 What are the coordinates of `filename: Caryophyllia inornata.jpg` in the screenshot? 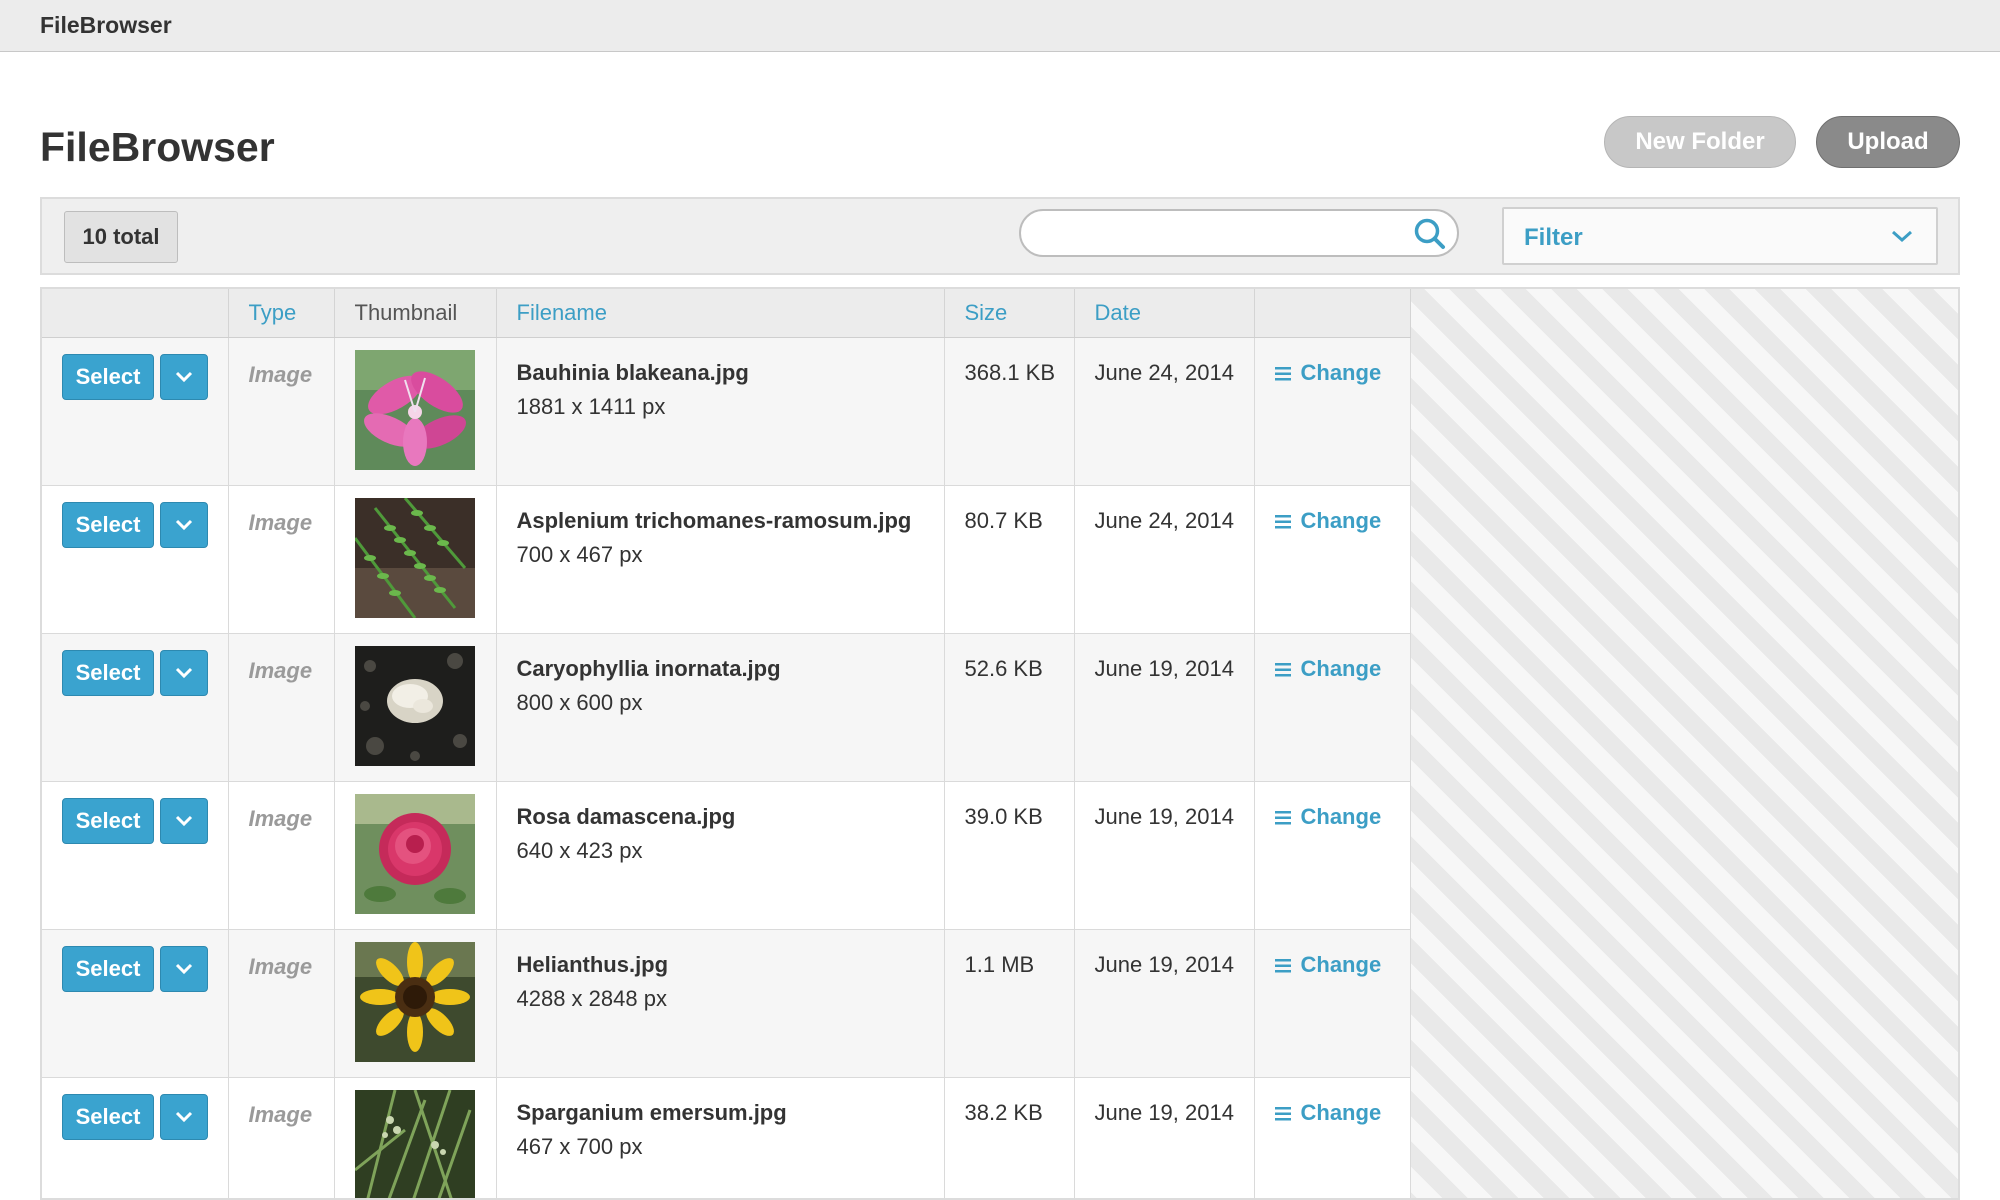 It's located at (648, 668).